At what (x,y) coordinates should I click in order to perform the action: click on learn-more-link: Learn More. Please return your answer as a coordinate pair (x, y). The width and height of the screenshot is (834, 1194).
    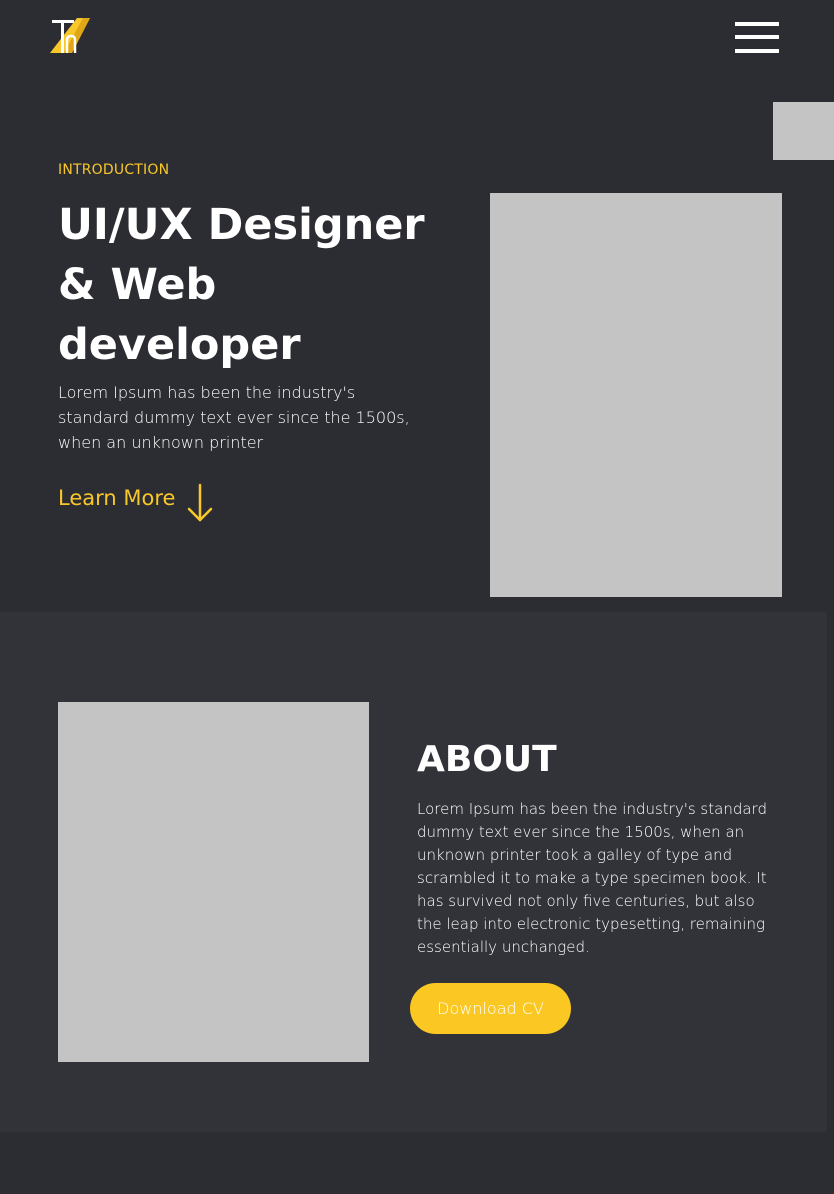
    Looking at the image, I should click on (135, 503).